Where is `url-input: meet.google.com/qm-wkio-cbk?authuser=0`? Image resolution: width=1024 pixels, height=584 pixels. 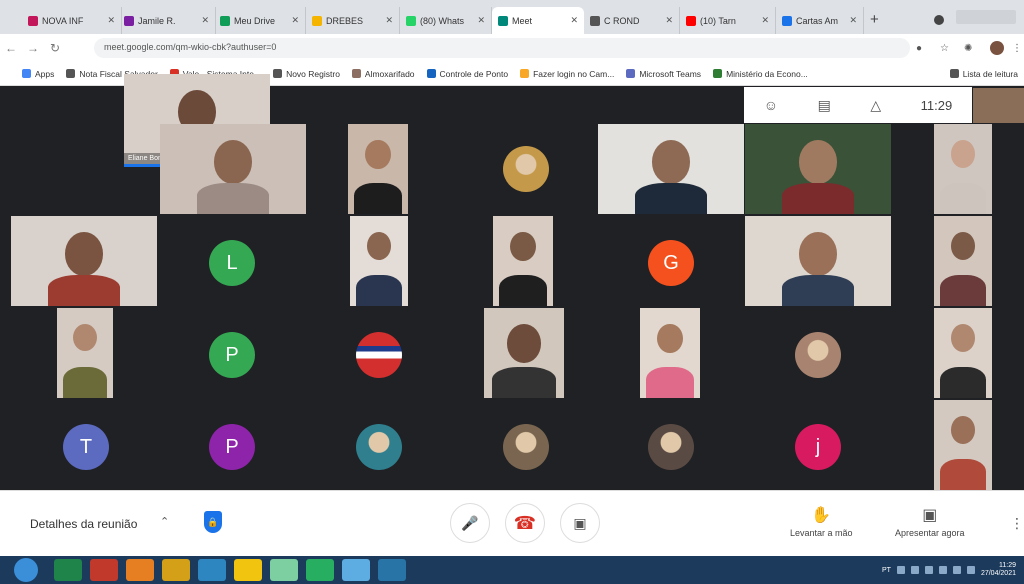
url-input: meet.google.com/qm-wkio-cbk?authuser=0 is located at coordinates (502, 48).